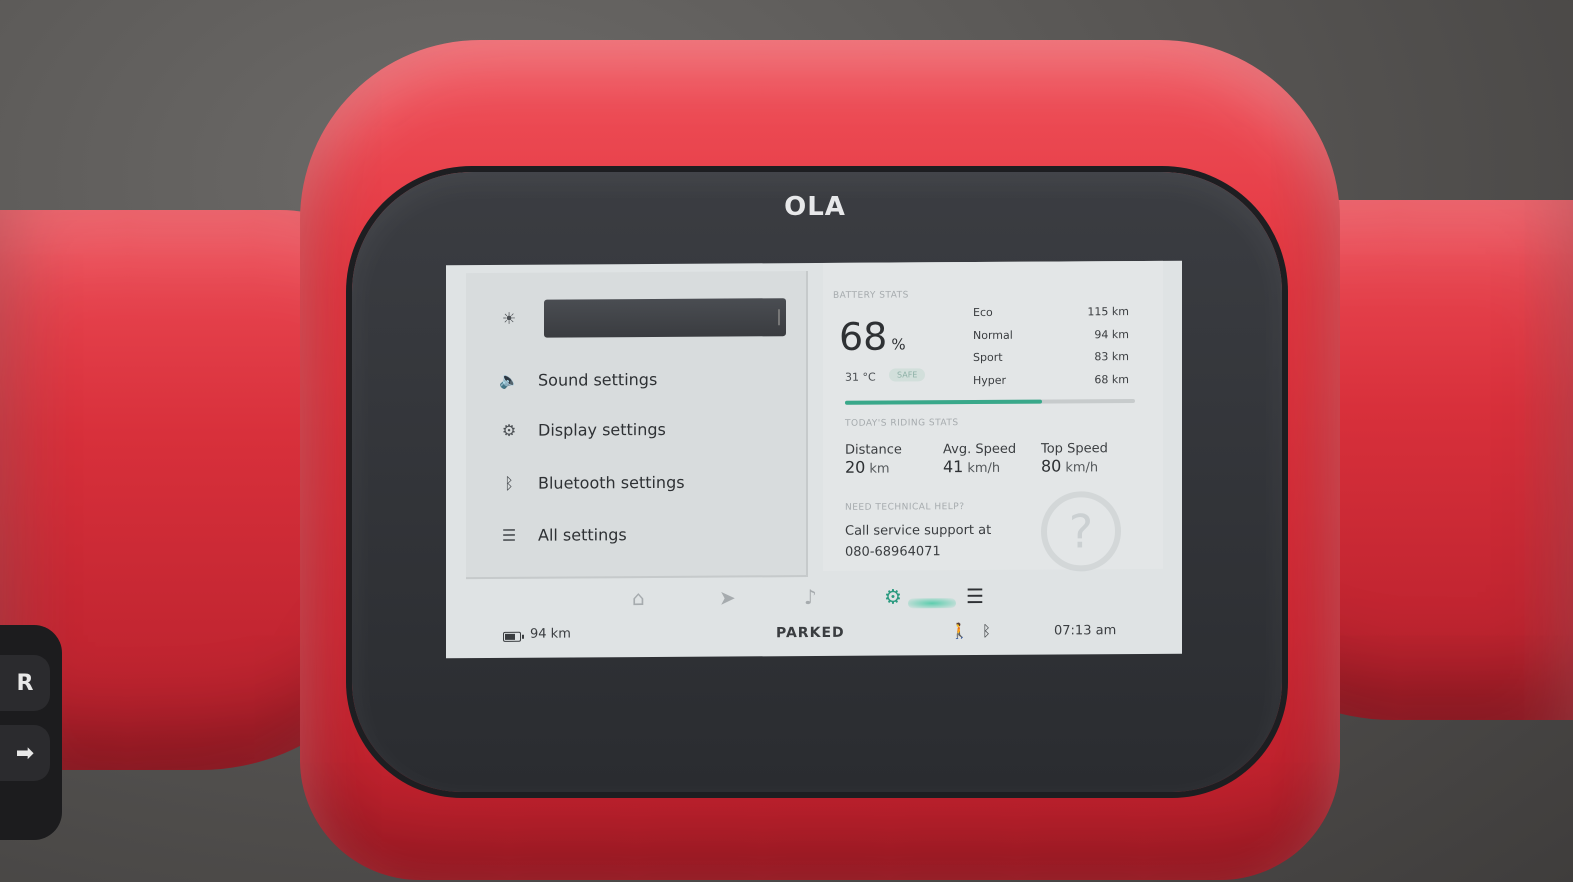 Image resolution: width=1573 pixels, height=882 pixels. What do you see at coordinates (860, 377) in the screenshot?
I see `battery-temperature: 31 °C` at bounding box center [860, 377].